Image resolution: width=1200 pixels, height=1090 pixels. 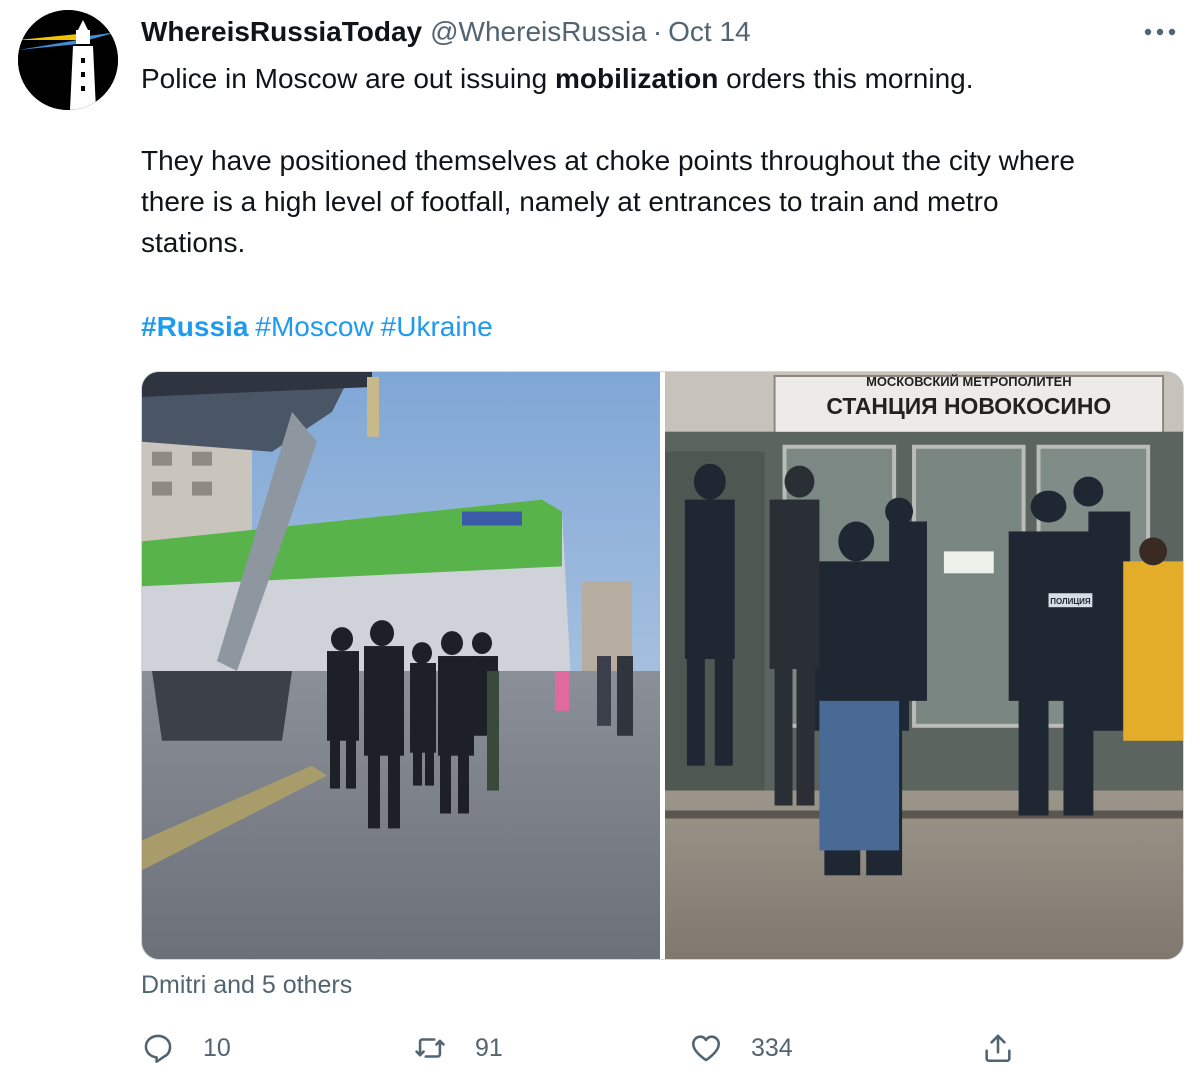 What do you see at coordinates (281, 32) in the screenshot?
I see `author-display-name: WhereisRussiaToday` at bounding box center [281, 32].